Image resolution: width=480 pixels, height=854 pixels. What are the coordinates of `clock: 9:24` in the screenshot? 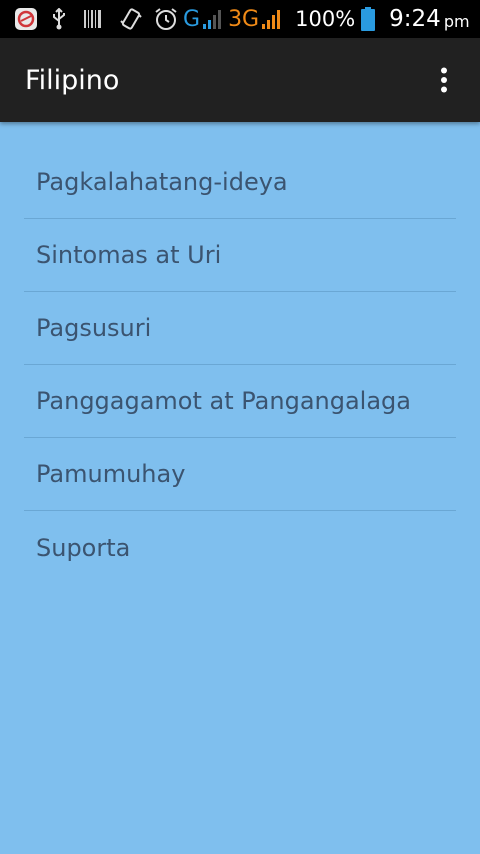 It's located at (415, 19).